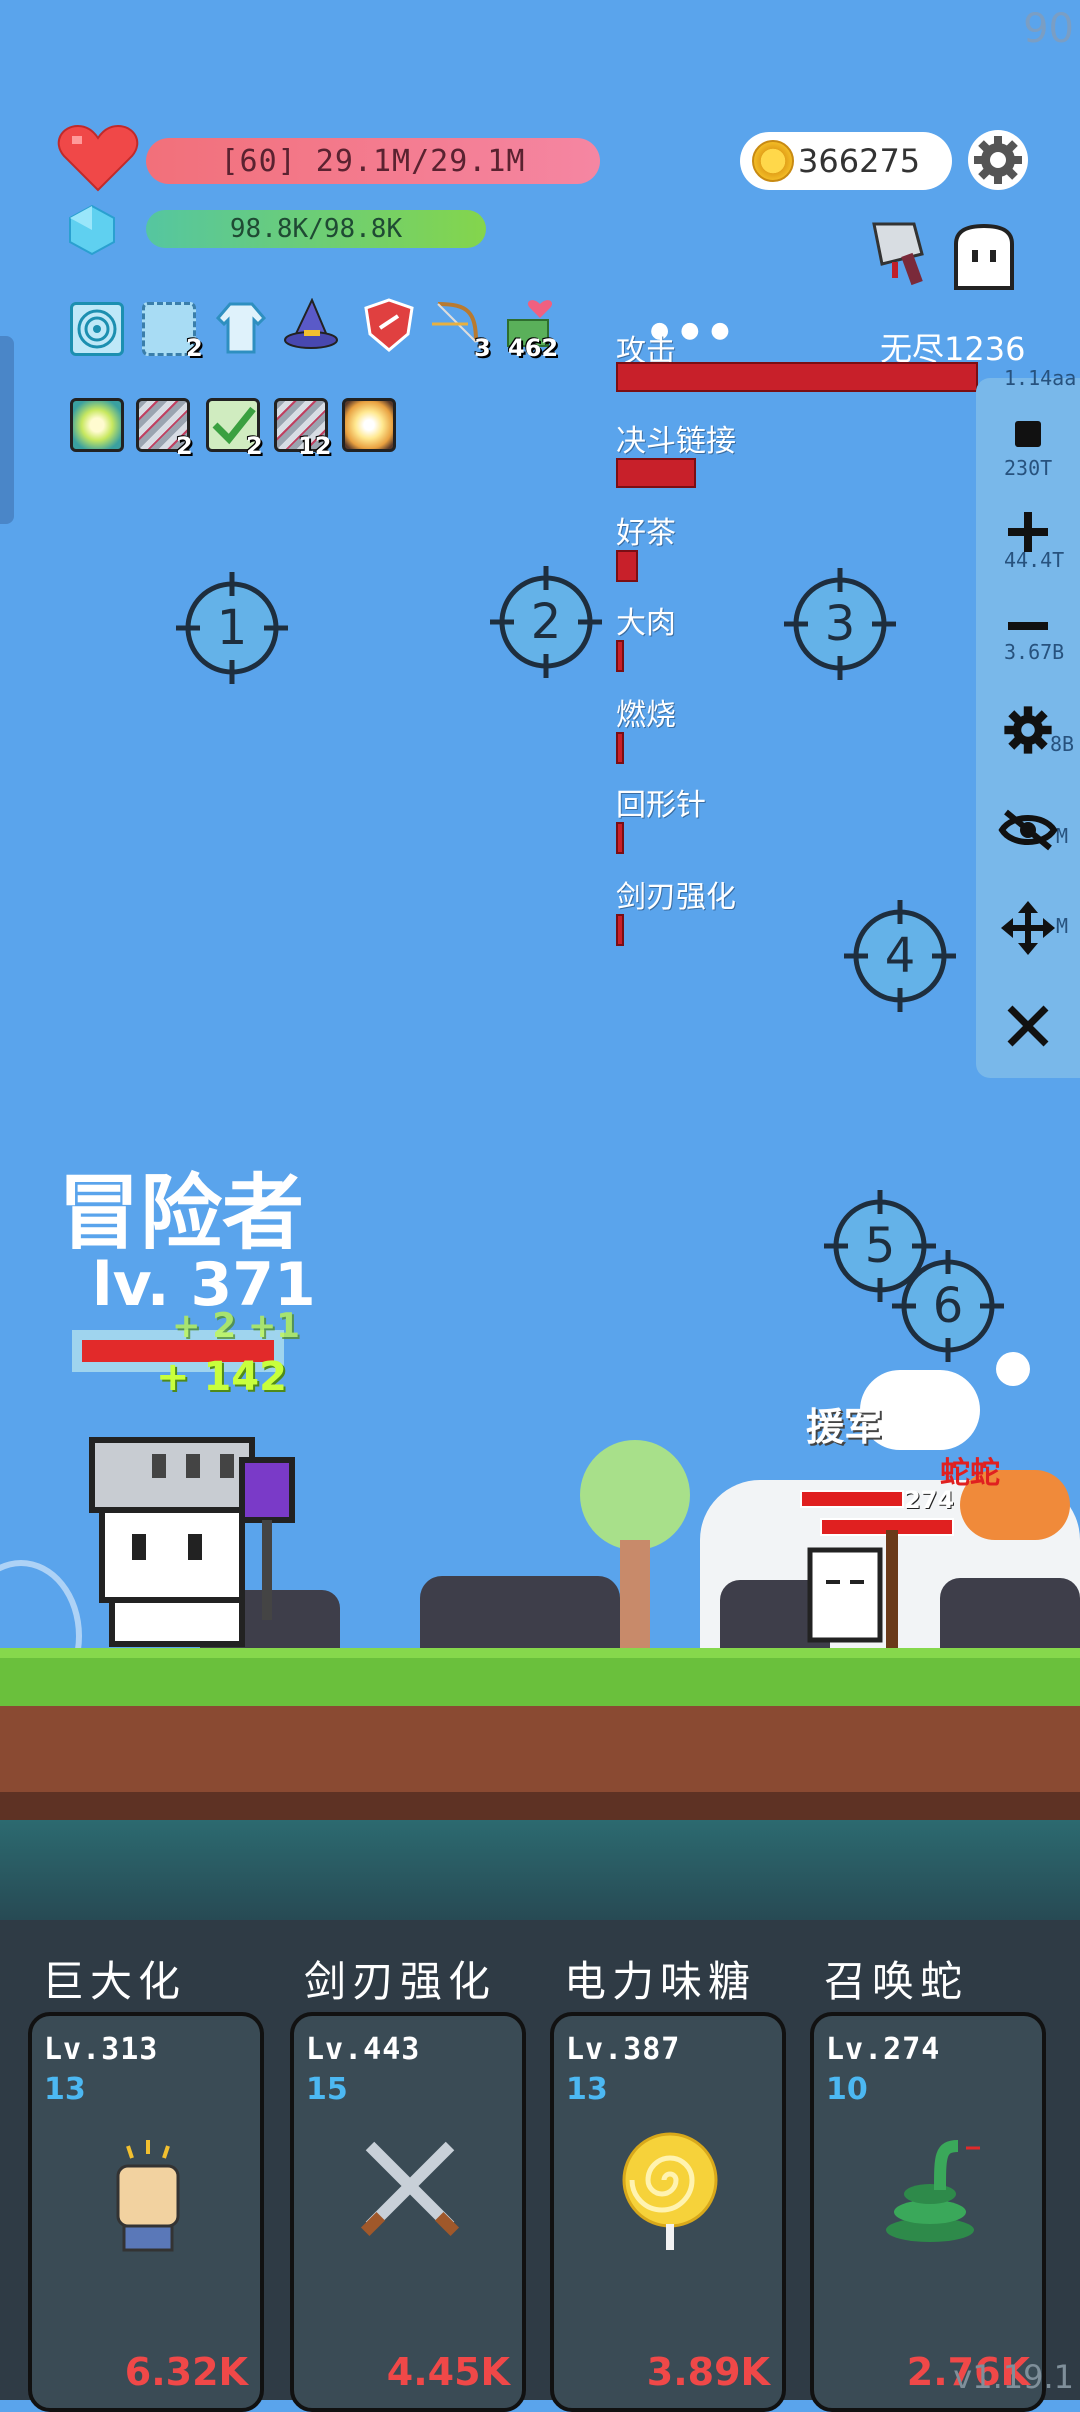 This screenshot has width=1080, height=2412. I want to click on skill-price: 4.45K, so click(448, 2372).